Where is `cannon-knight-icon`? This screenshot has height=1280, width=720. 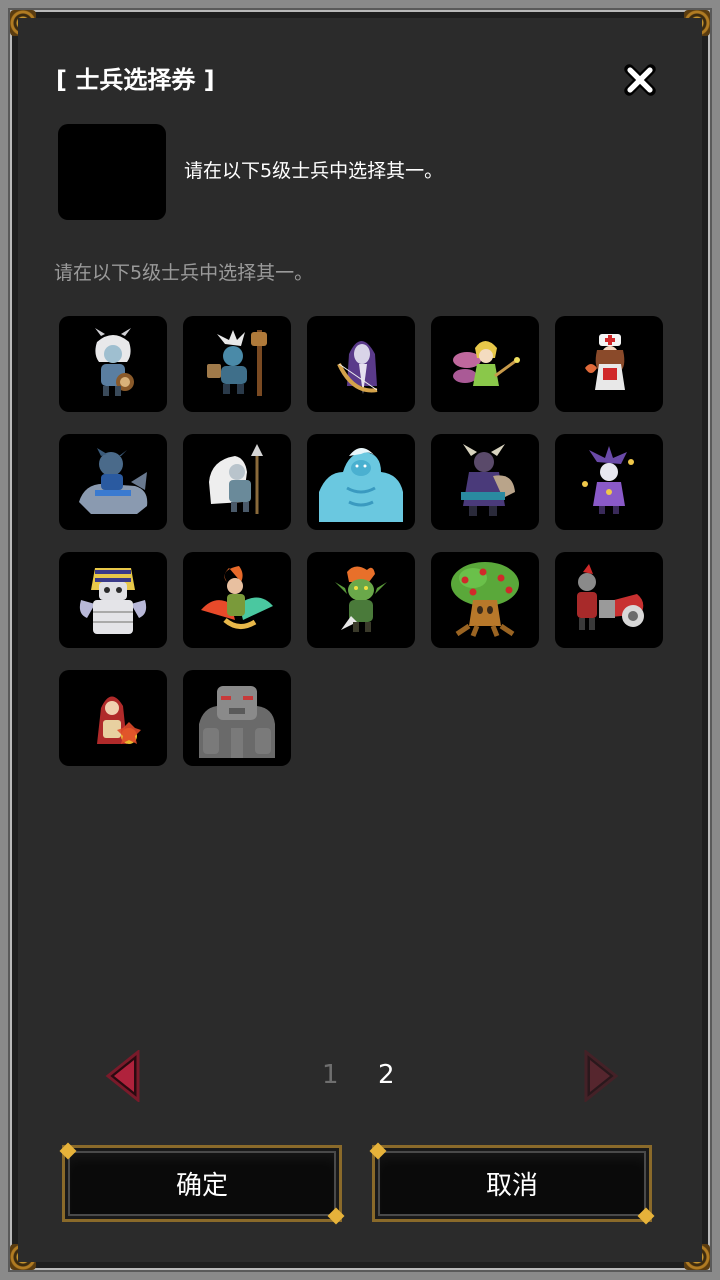 cannon-knight-icon is located at coordinates (610, 597).